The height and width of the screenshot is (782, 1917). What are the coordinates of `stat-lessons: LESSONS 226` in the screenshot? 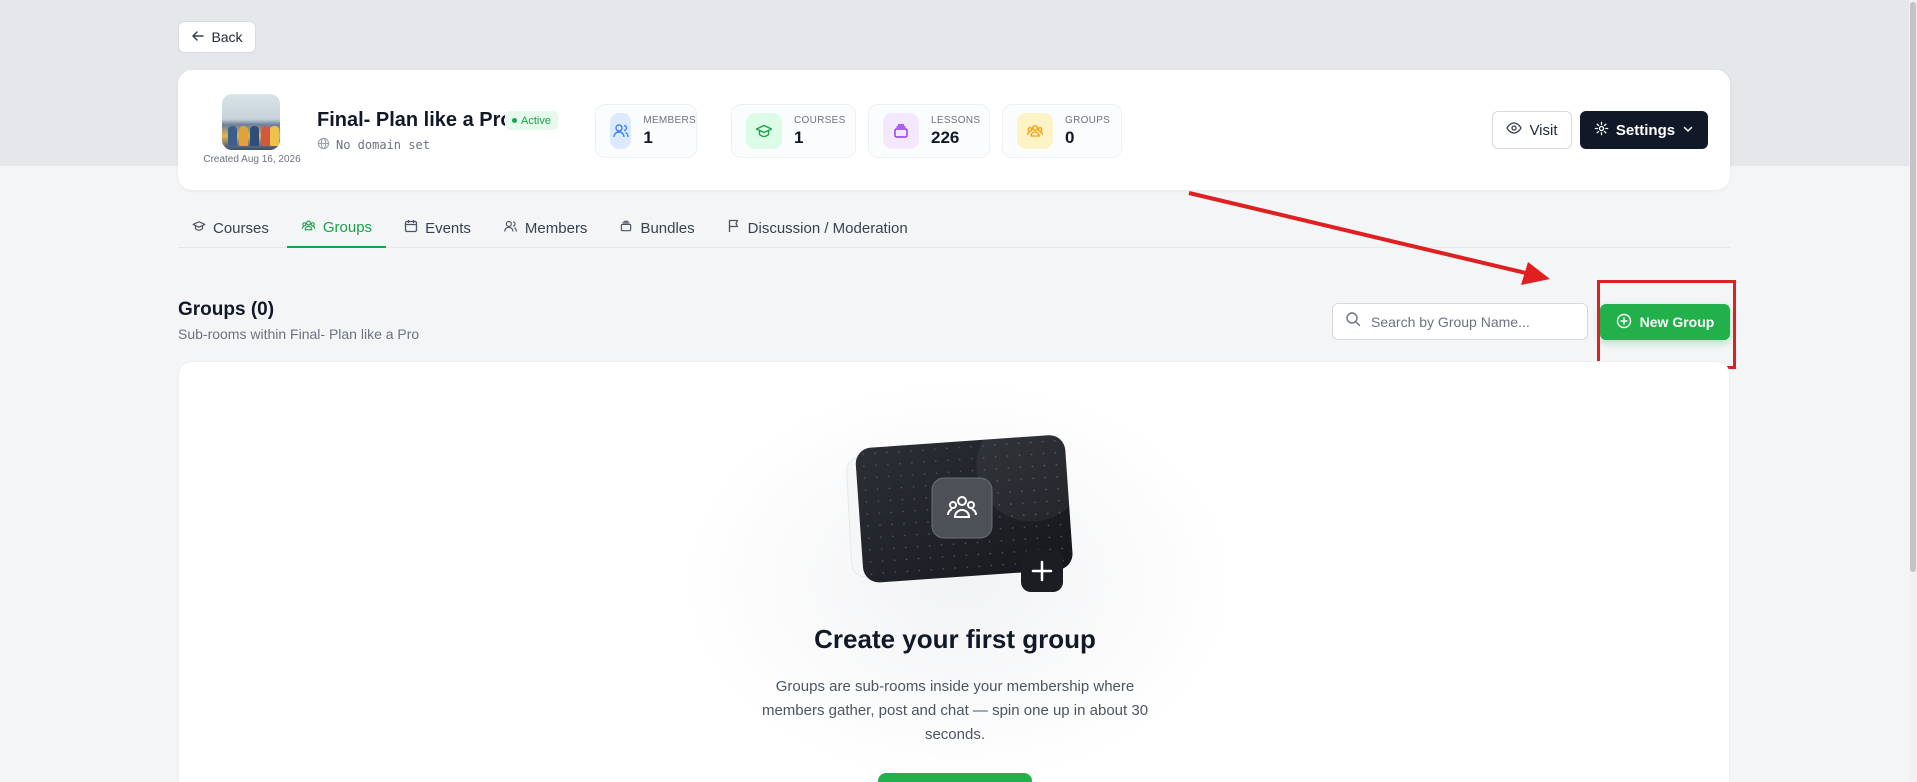 It's located at (929, 131).